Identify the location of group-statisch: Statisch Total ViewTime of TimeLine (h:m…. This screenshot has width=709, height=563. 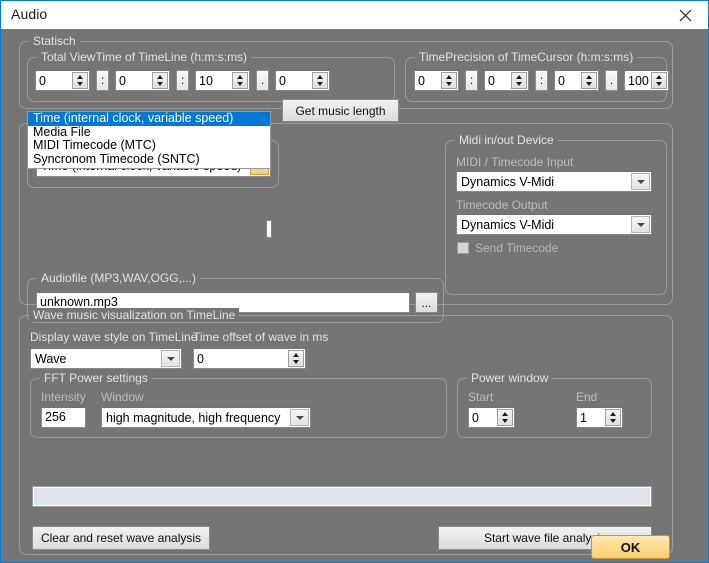
(346, 78).